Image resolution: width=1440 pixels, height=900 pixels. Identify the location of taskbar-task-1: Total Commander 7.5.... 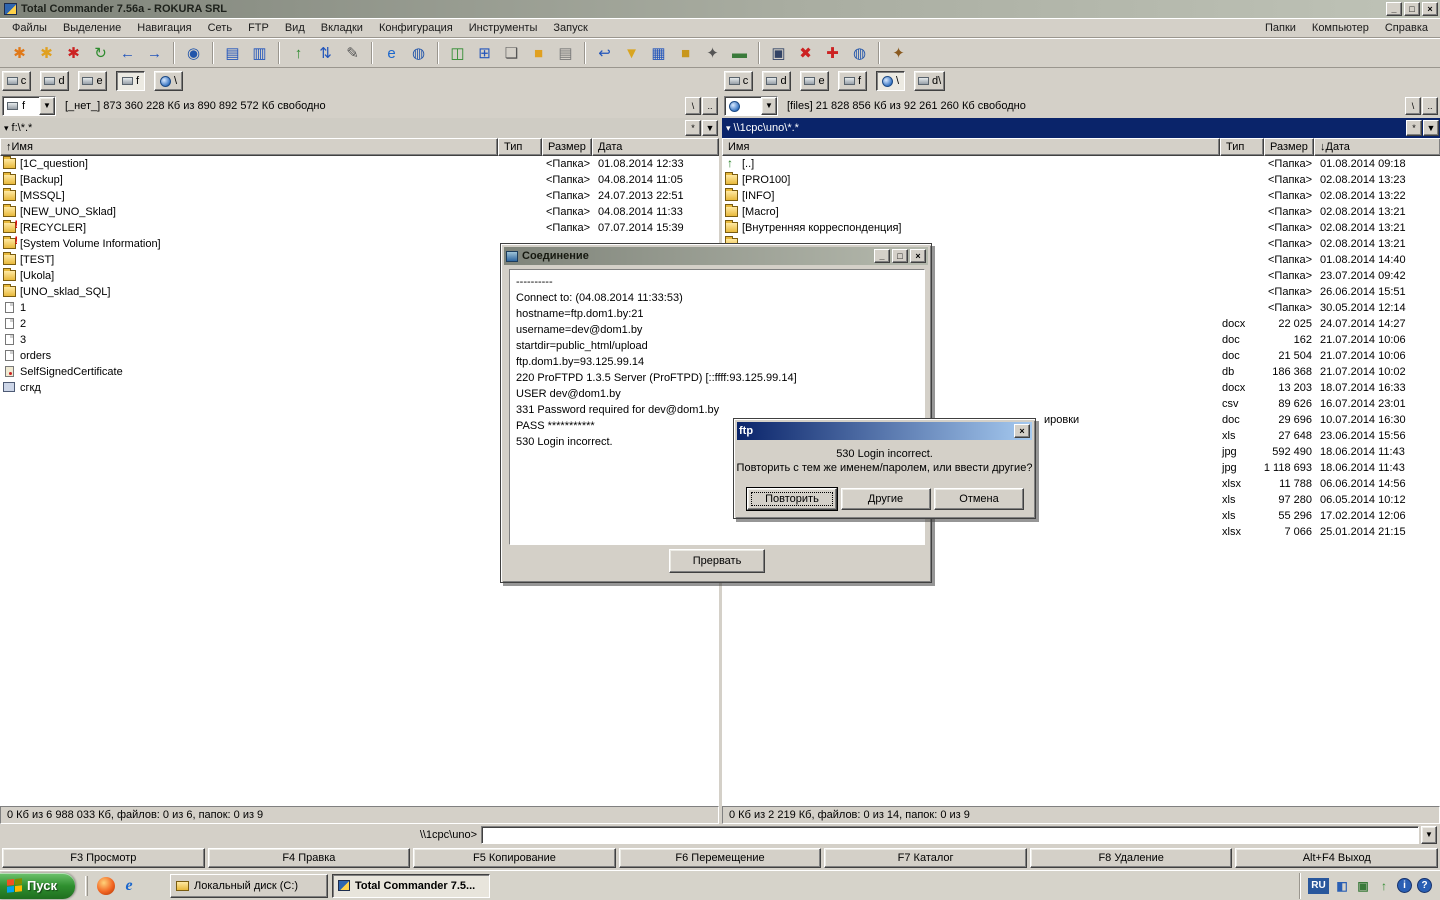
(411, 885).